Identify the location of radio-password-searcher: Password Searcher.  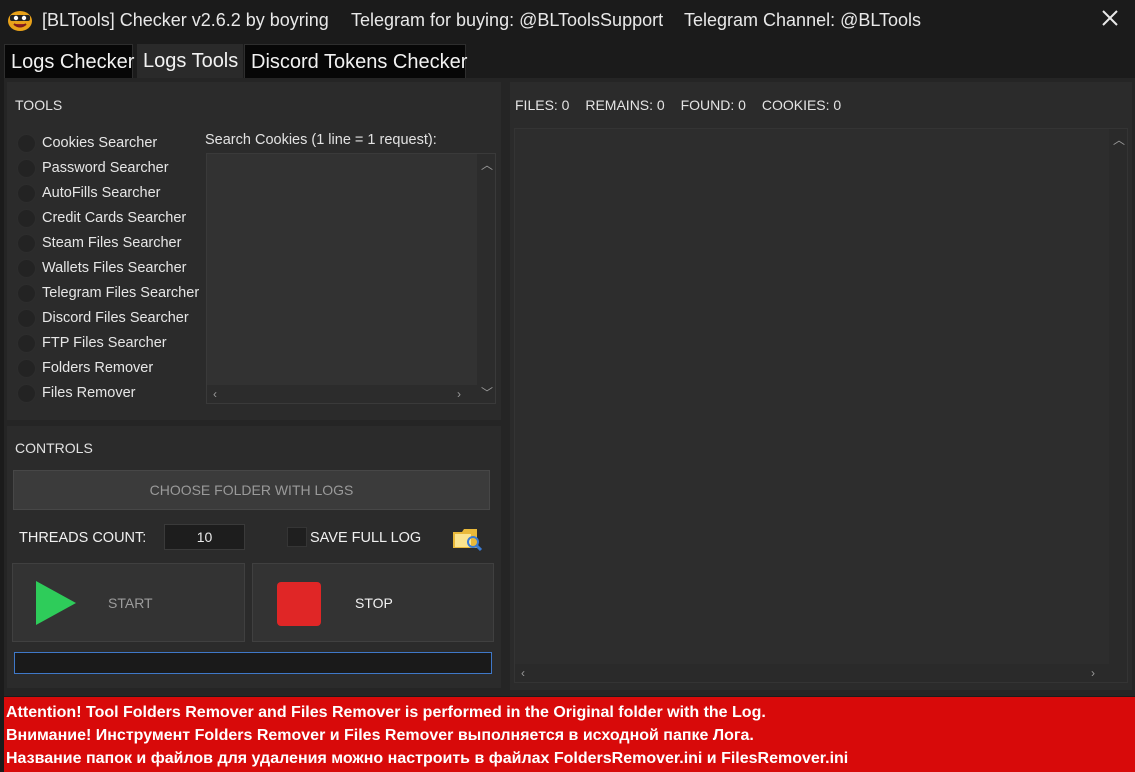
(93, 168).